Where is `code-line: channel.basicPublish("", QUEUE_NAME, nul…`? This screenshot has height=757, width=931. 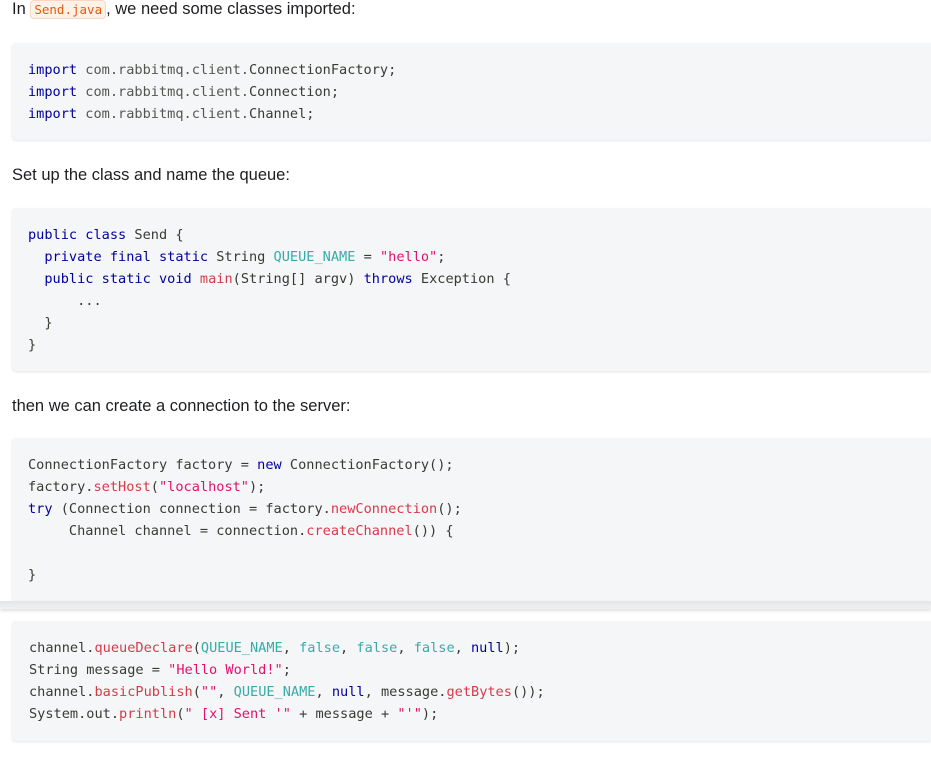
code-line: channel.basicPublish("", QUEUE_NAME, nul… is located at coordinates (480, 692).